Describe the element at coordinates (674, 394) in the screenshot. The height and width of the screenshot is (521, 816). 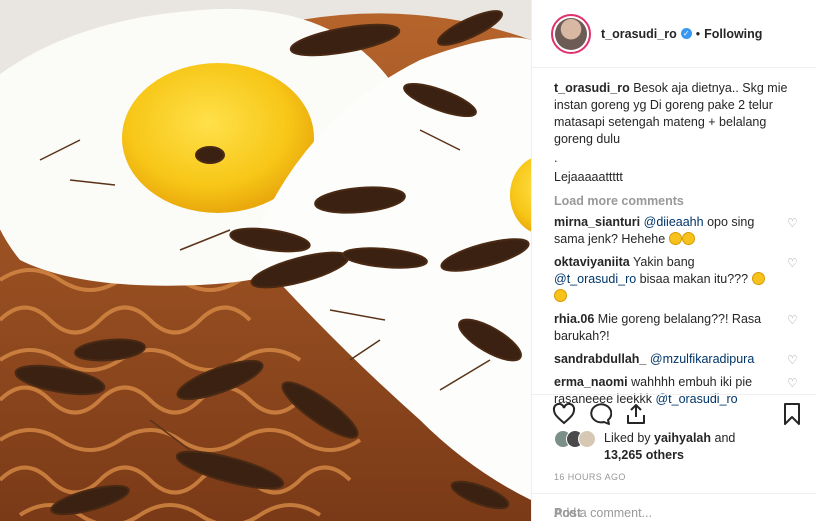
I see `actions-divider` at that location.